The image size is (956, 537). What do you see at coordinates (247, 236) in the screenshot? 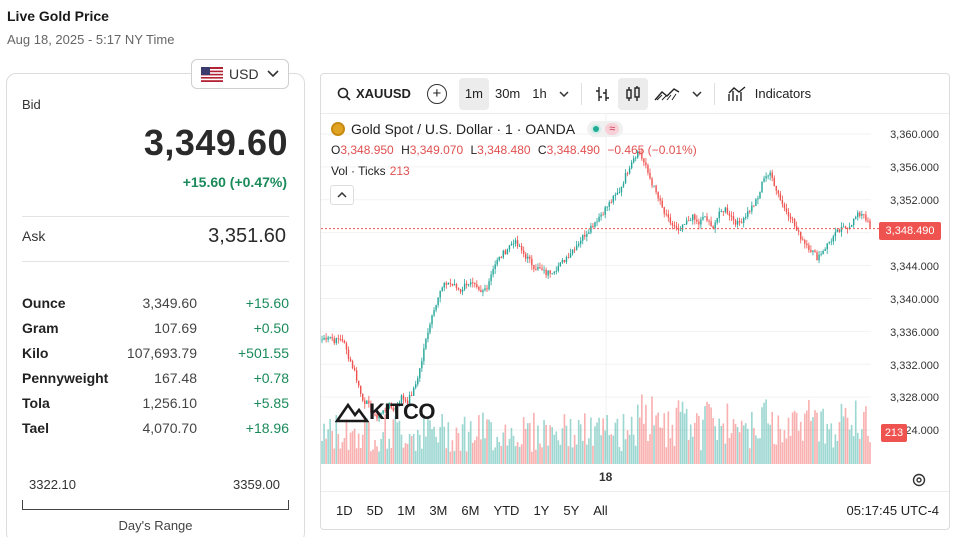
I see `ask-price: 3,351.60` at bounding box center [247, 236].